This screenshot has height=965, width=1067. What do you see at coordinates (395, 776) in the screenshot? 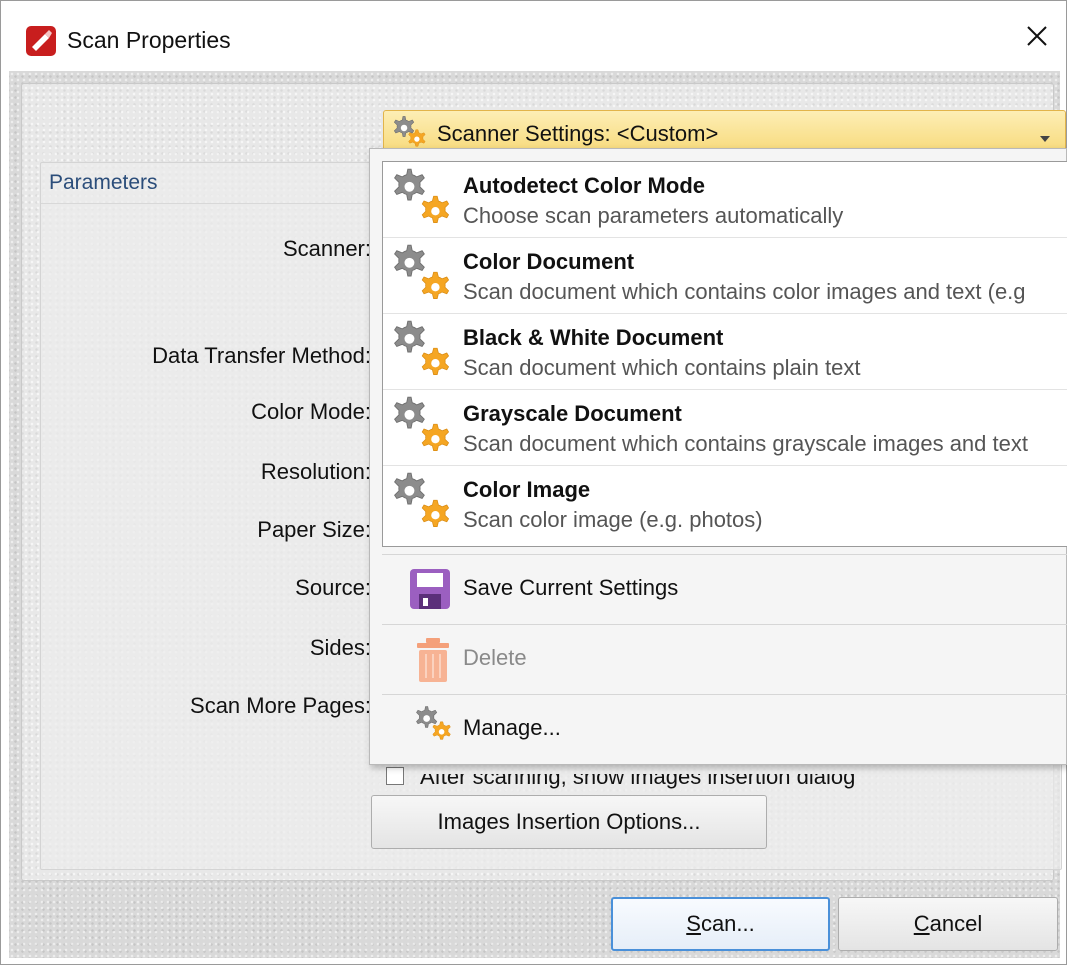
I see `show-insertion-dialog-checkbox` at bounding box center [395, 776].